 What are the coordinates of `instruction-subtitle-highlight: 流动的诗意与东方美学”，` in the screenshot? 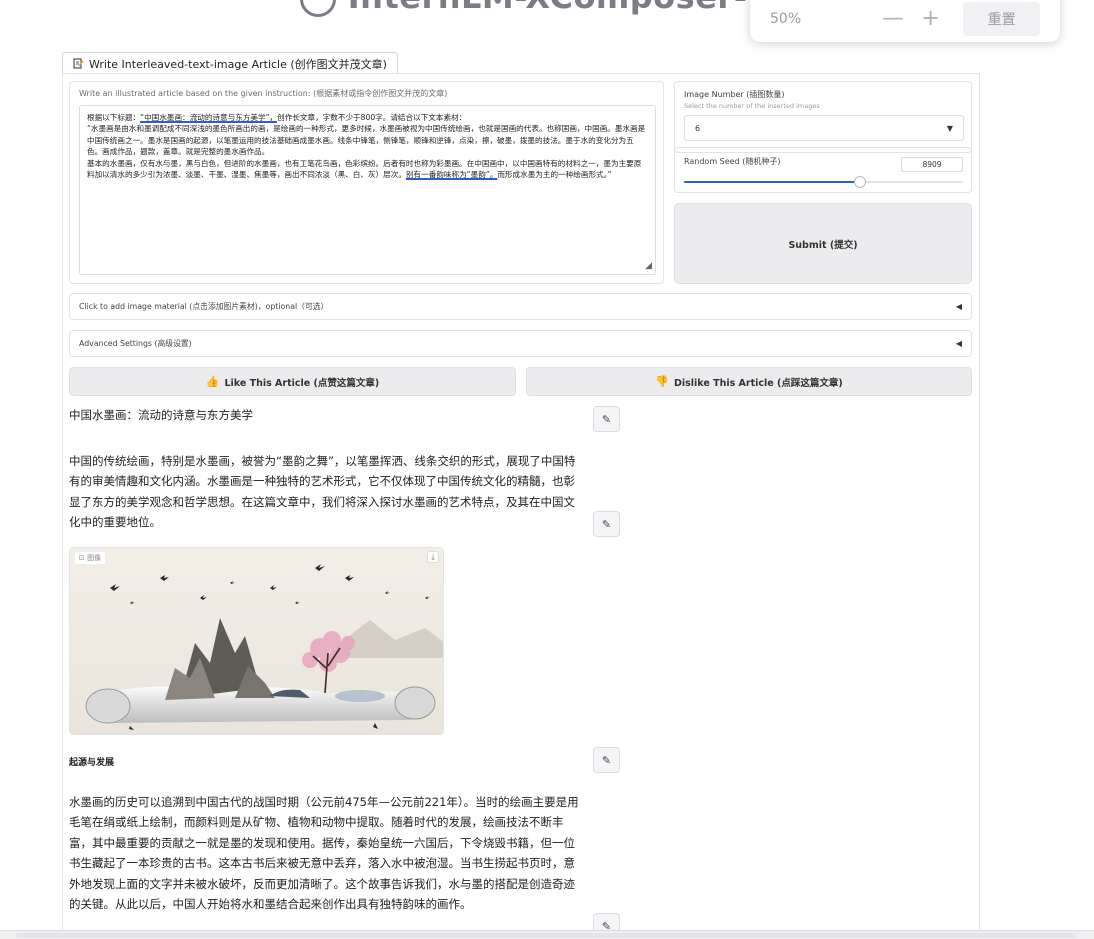 It's located at (233, 117).